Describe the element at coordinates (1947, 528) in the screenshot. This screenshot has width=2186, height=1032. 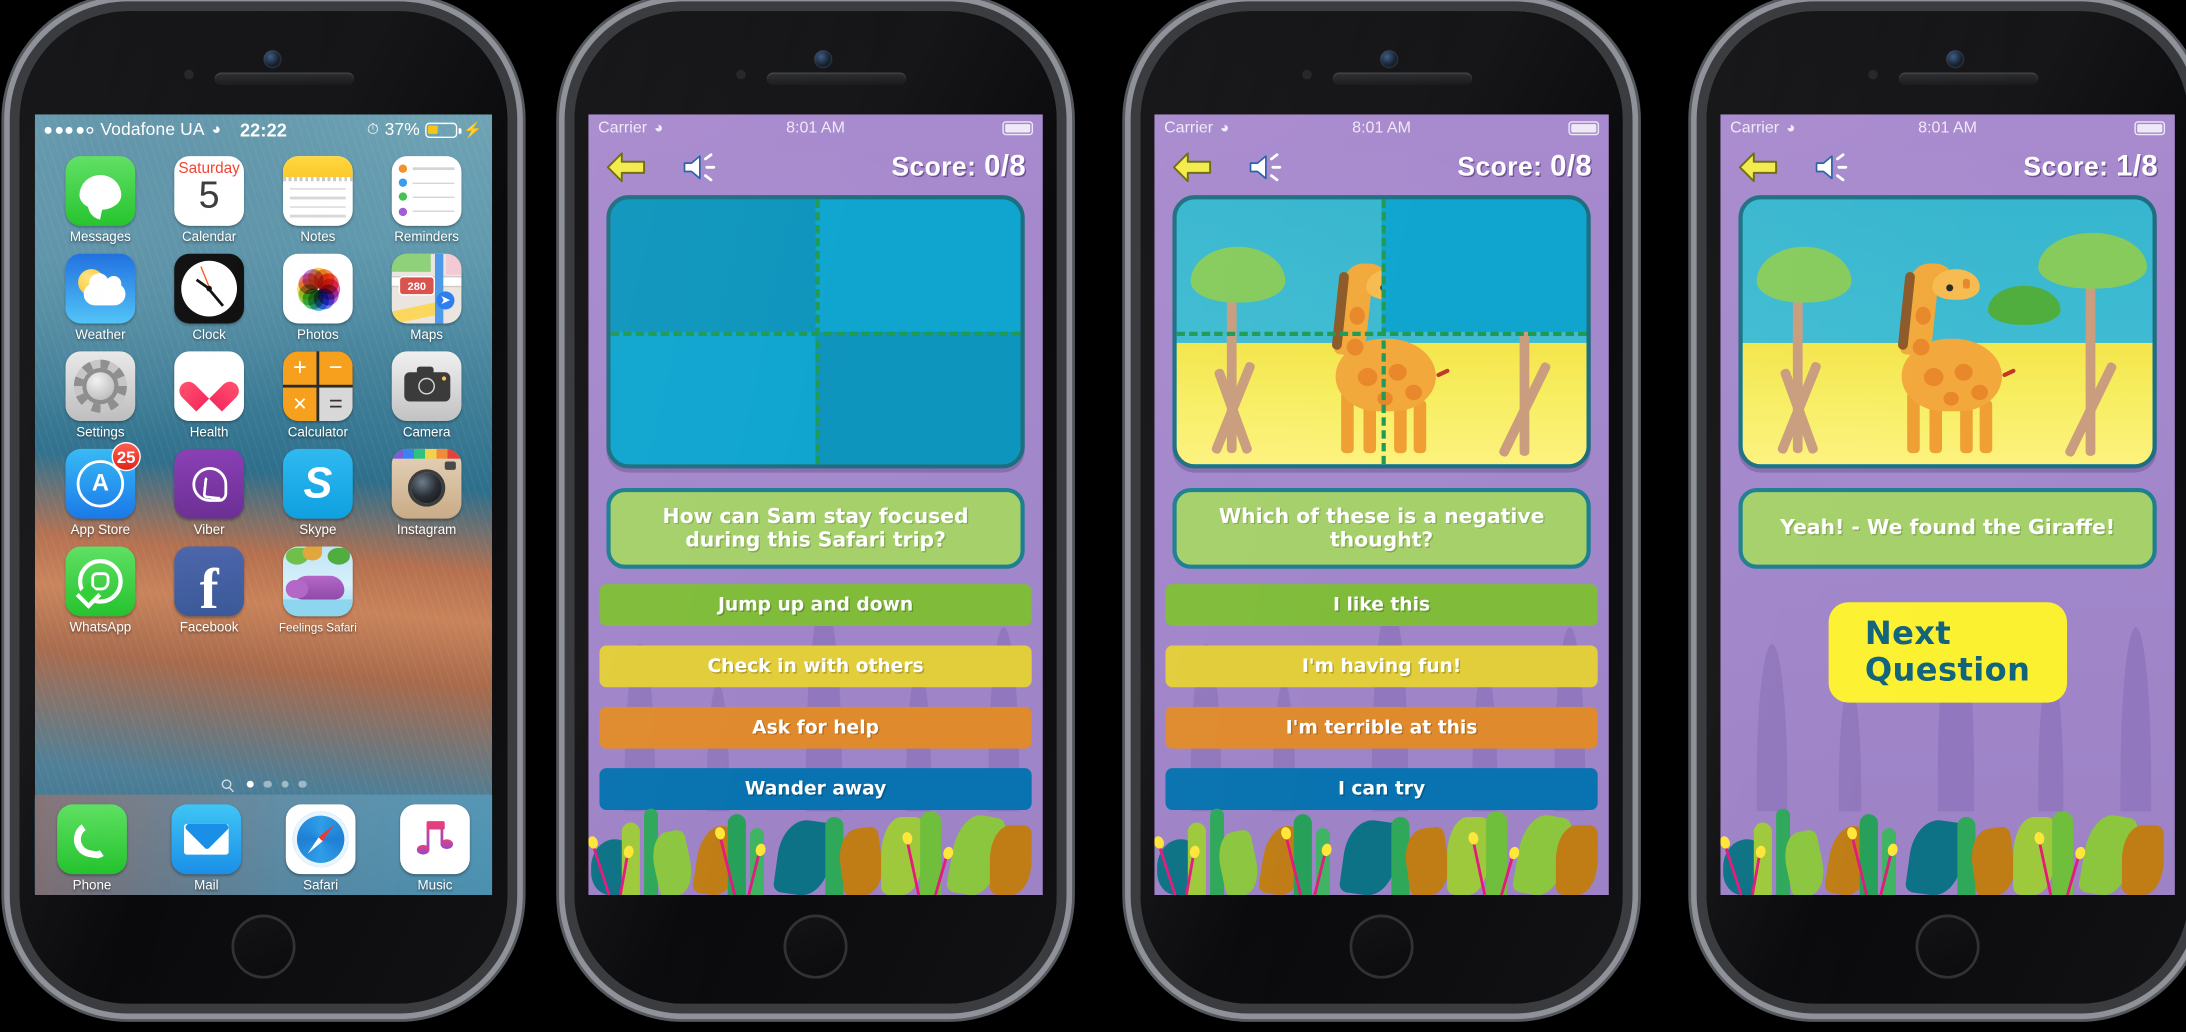
I see `result-message-box: Yeah! - We found the Giraffe!` at that location.